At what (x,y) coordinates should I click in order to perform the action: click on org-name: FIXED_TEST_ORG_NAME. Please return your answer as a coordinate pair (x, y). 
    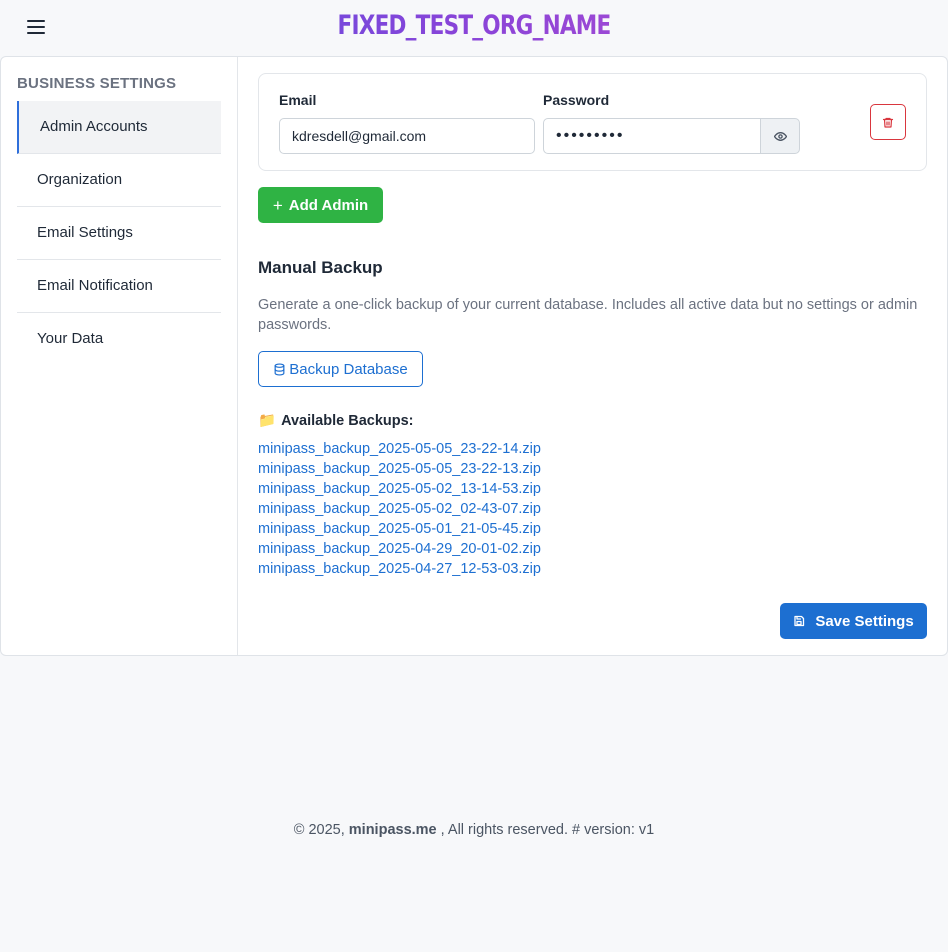
    Looking at the image, I should click on (474, 25).